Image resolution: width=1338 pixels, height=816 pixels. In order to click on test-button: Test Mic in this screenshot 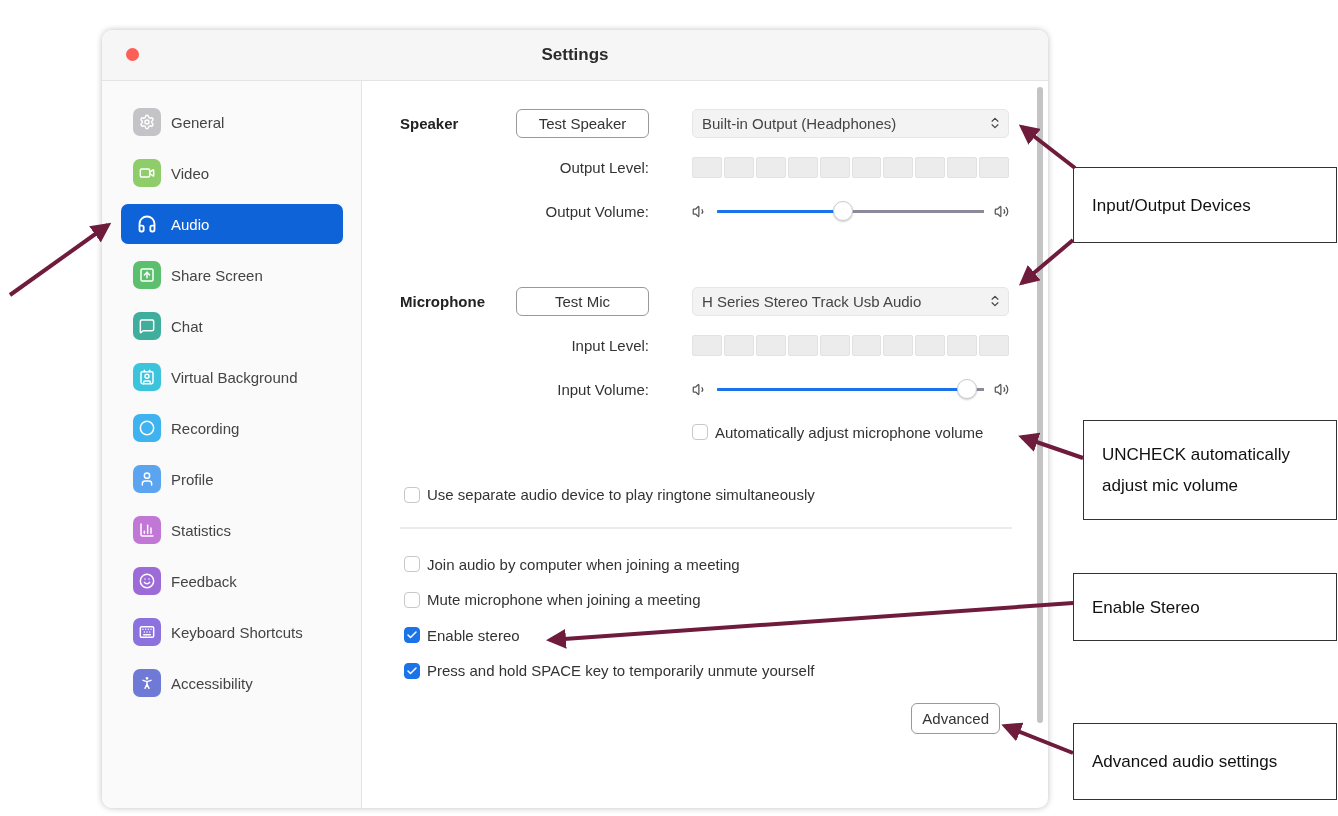, I will do `click(582, 301)`.